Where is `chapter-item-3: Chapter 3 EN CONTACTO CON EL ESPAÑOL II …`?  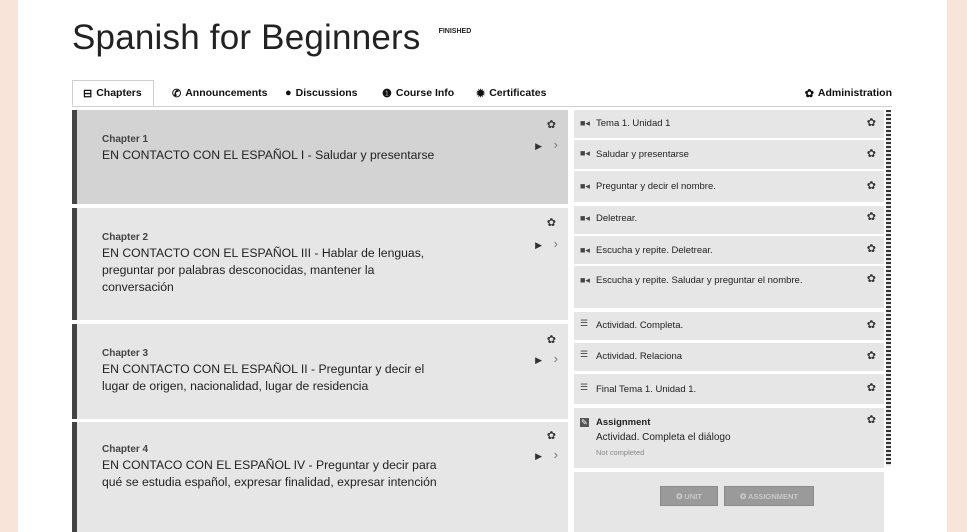 chapter-item-3: Chapter 3 EN CONTACTO CON EL ESPAÑOL II … is located at coordinates (320, 371).